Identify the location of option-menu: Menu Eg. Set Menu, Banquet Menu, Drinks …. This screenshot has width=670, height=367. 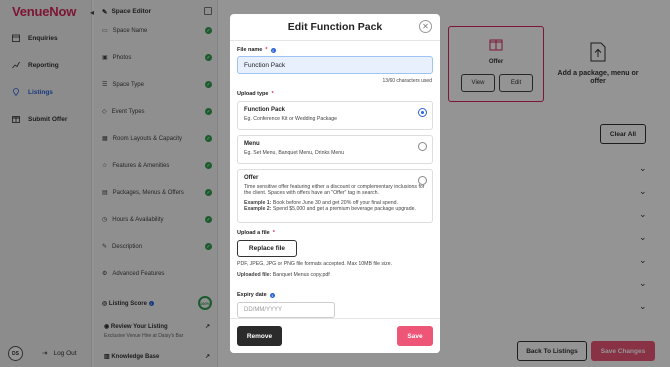
(335, 149).